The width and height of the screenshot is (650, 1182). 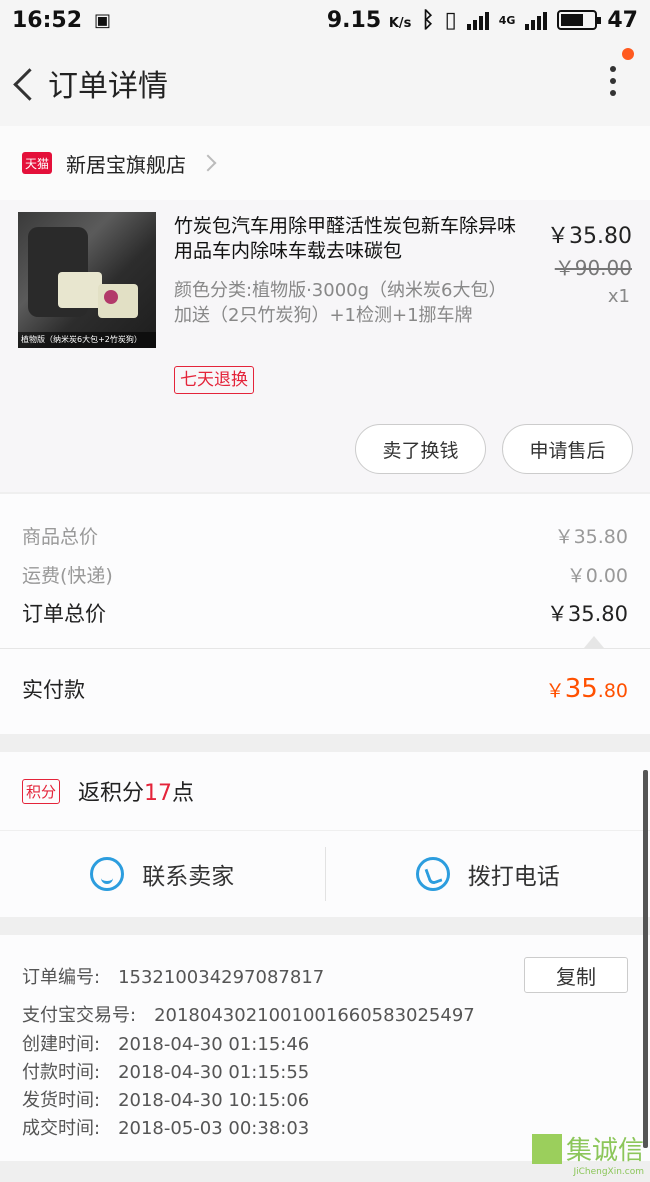 What do you see at coordinates (579, 20) in the screenshot?
I see `battery-icon` at bounding box center [579, 20].